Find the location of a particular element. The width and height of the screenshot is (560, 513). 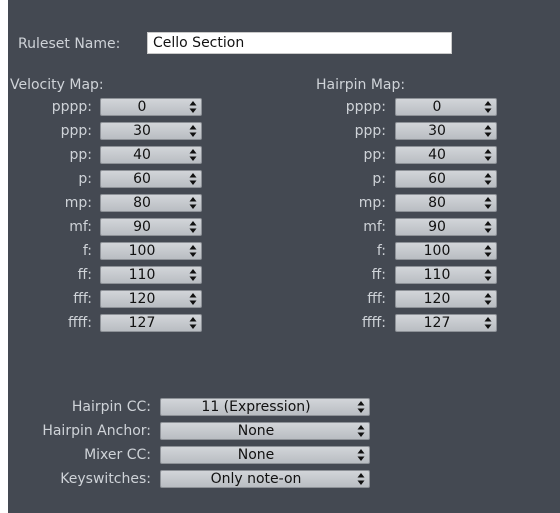

hairpin-map-row-label: pppp: is located at coordinates (365, 107).